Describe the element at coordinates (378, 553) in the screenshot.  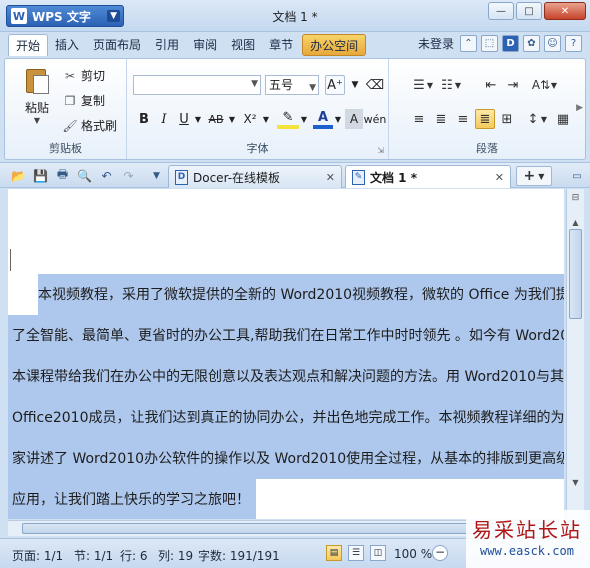
I see `web-view-icon: ◫` at that location.